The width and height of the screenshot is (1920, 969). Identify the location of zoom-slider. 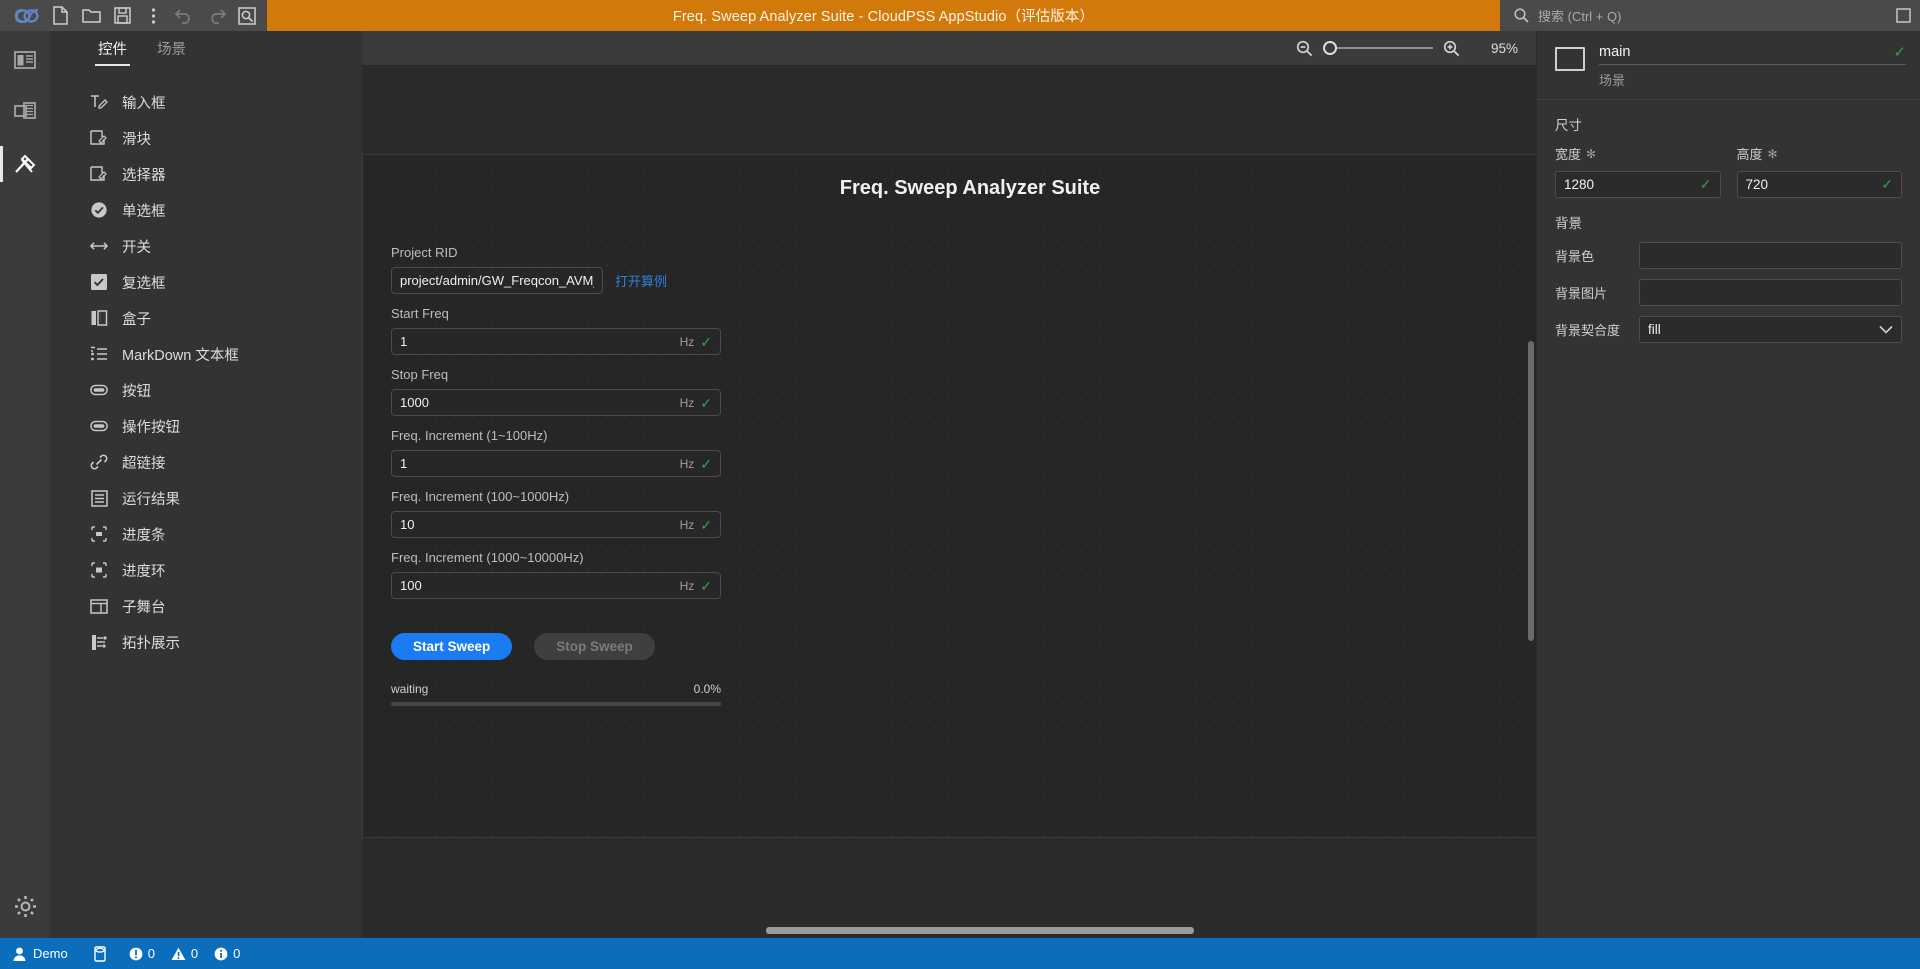
(1378, 48).